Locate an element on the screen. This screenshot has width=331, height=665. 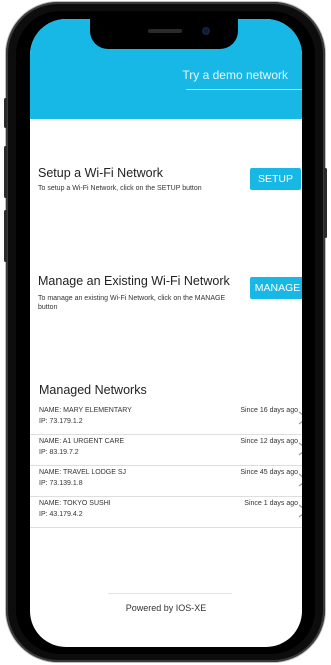
network-since: Since 45 days ago is located at coordinates (269, 472).